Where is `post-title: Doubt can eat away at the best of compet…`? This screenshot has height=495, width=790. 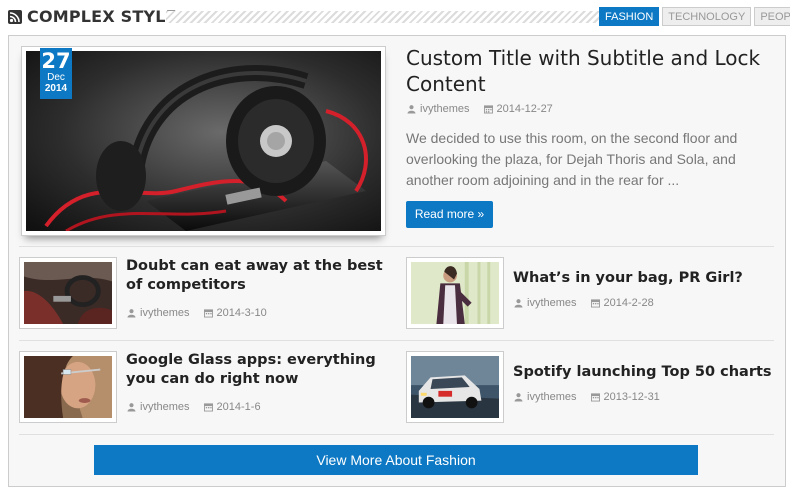 post-title: Doubt can eat away at the best of compet… is located at coordinates (256, 276).